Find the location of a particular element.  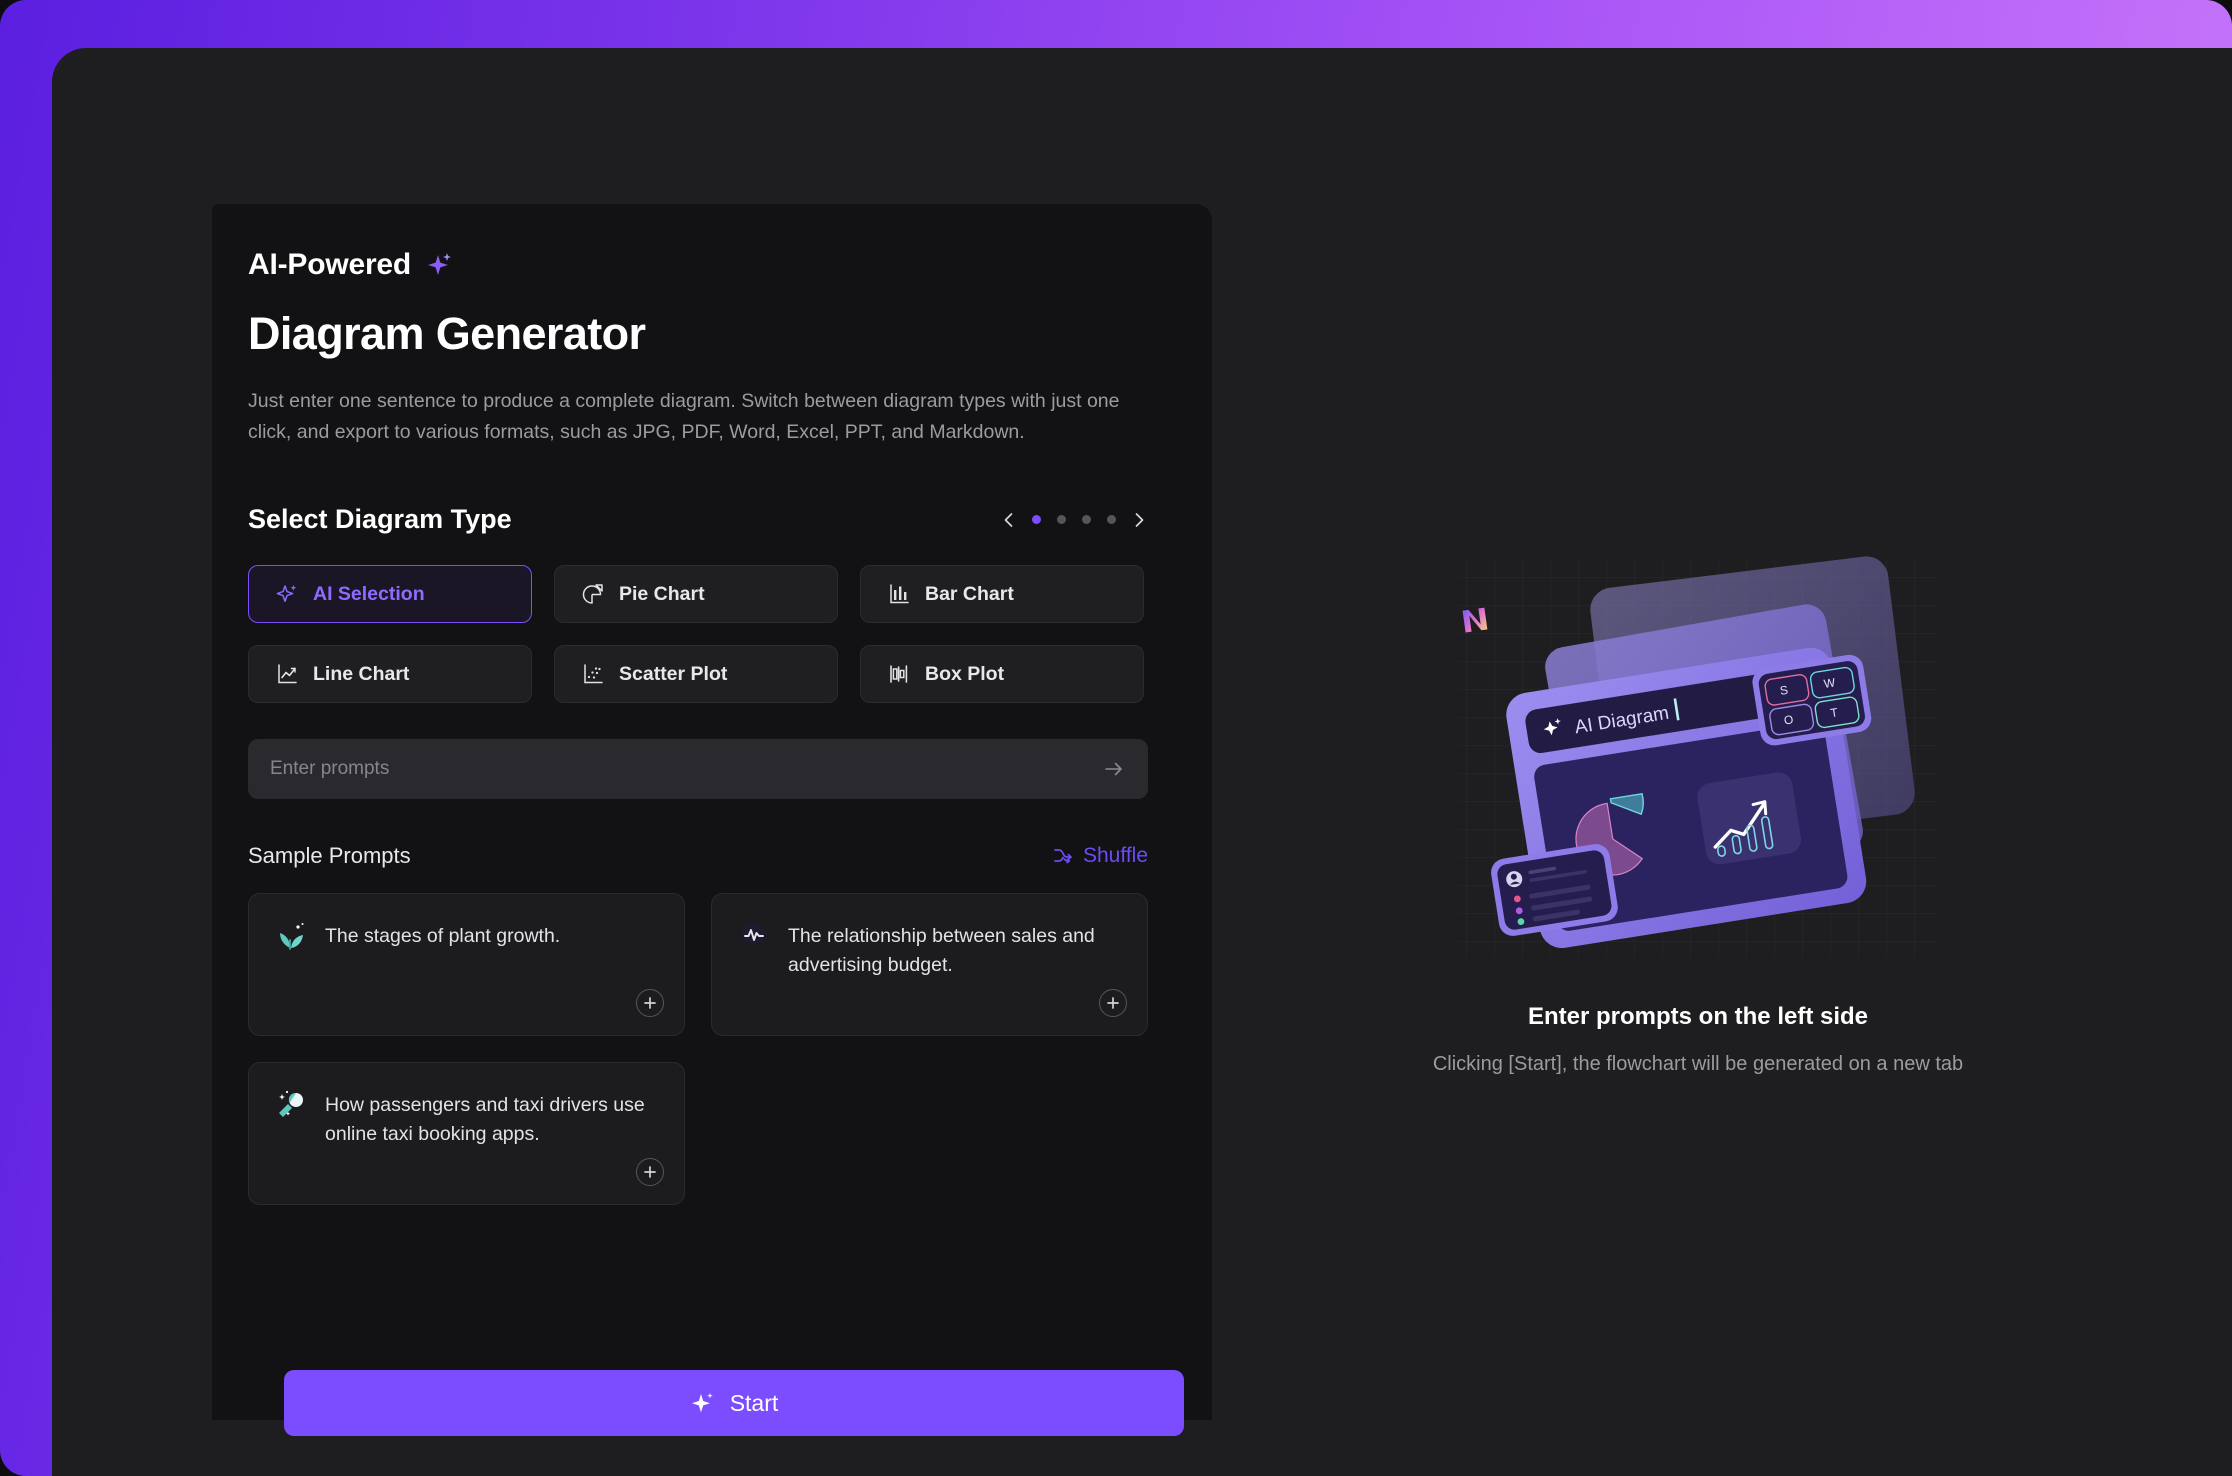

seedling-icon is located at coordinates (291, 936).